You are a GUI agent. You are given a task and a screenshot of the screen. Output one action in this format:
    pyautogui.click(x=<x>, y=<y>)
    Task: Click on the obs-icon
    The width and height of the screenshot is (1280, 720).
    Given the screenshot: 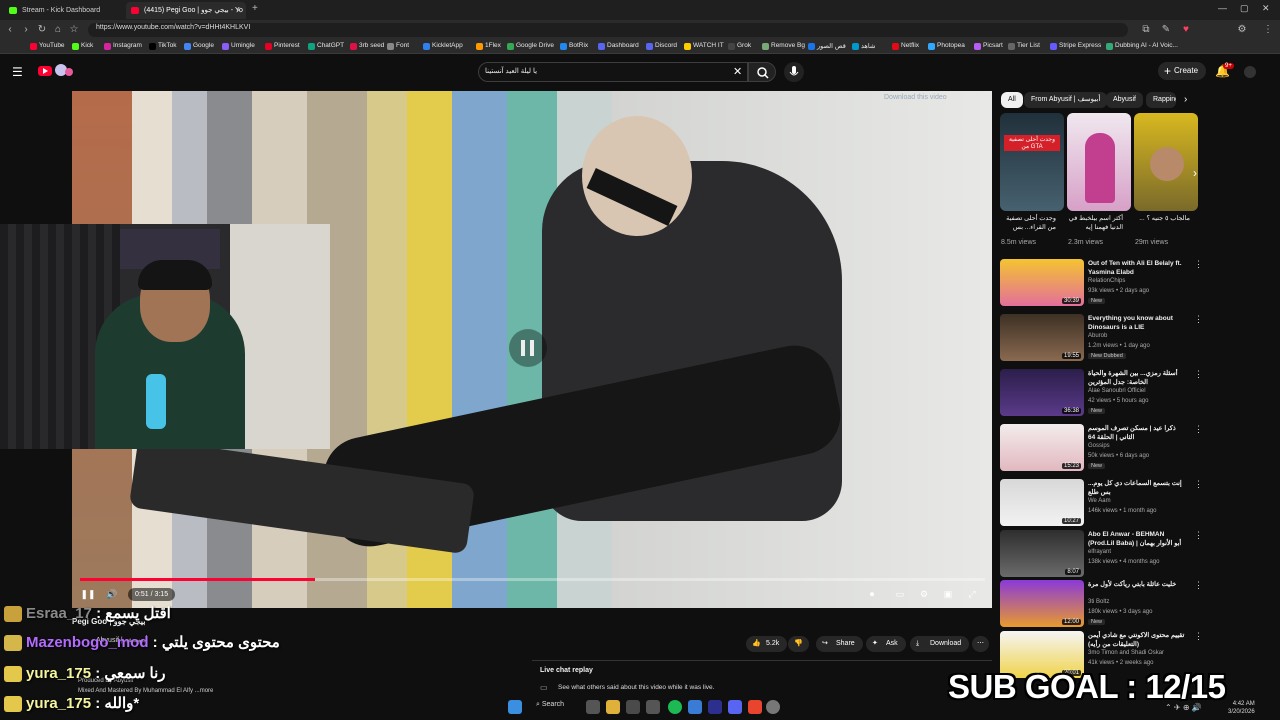 What is the action you would take?
    pyautogui.click(x=773, y=707)
    